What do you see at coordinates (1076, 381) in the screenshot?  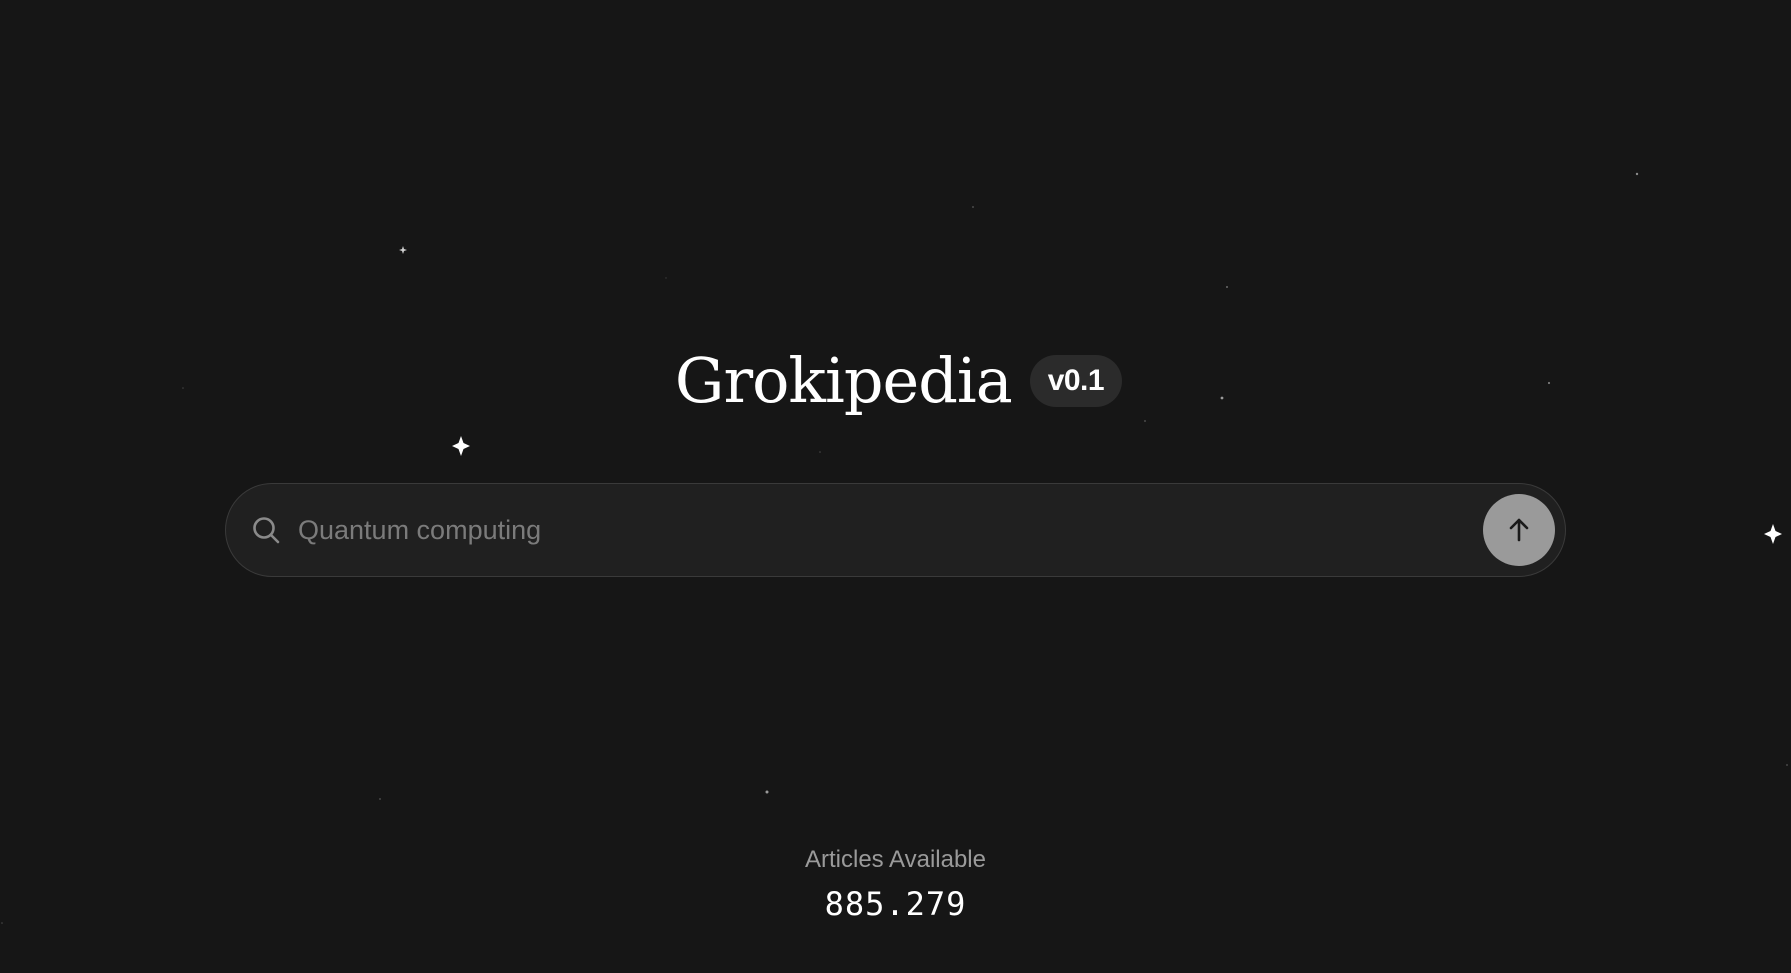 I see `version-badge: v0.1` at bounding box center [1076, 381].